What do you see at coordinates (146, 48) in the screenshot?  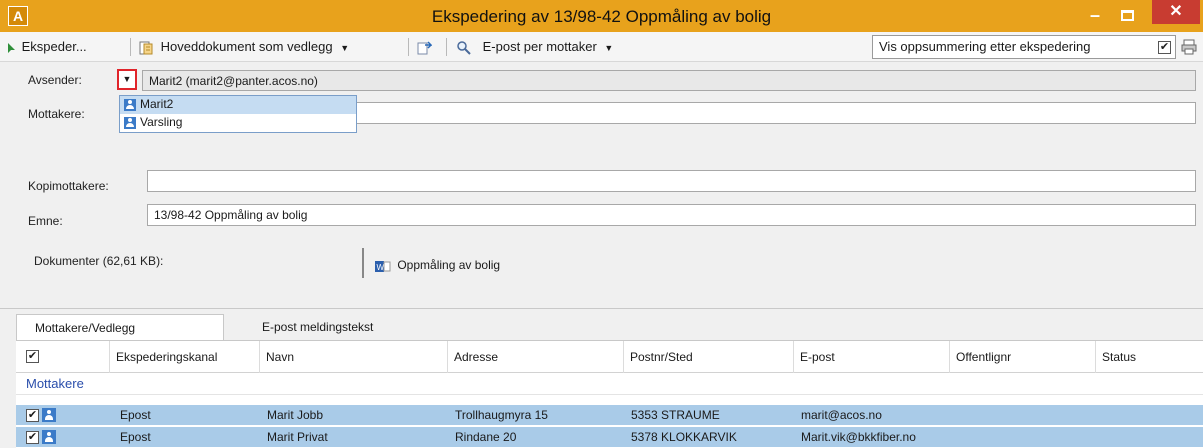 I see `document-attach-icon` at bounding box center [146, 48].